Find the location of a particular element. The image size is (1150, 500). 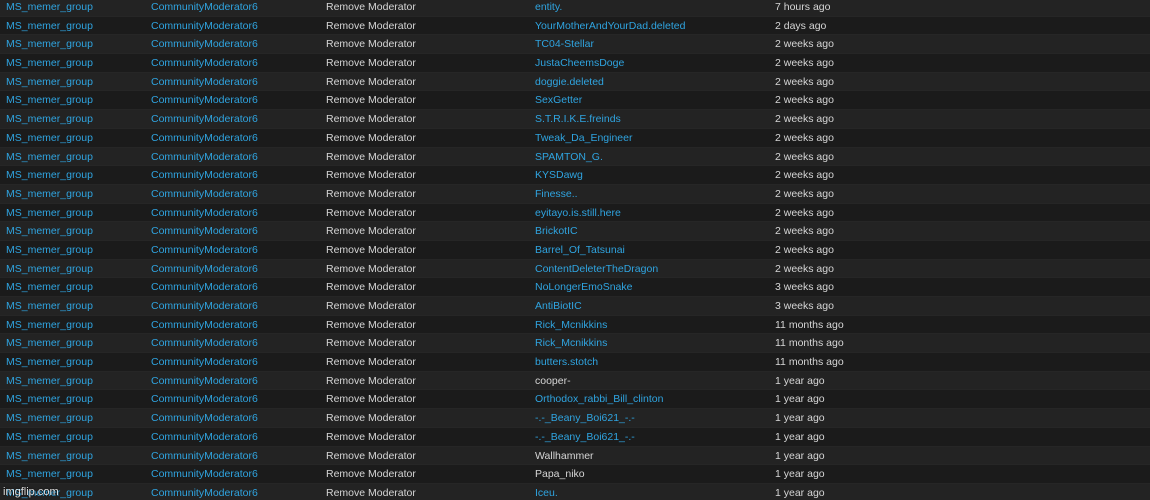

timestamp: 3 weeks ago is located at coordinates (804, 287).